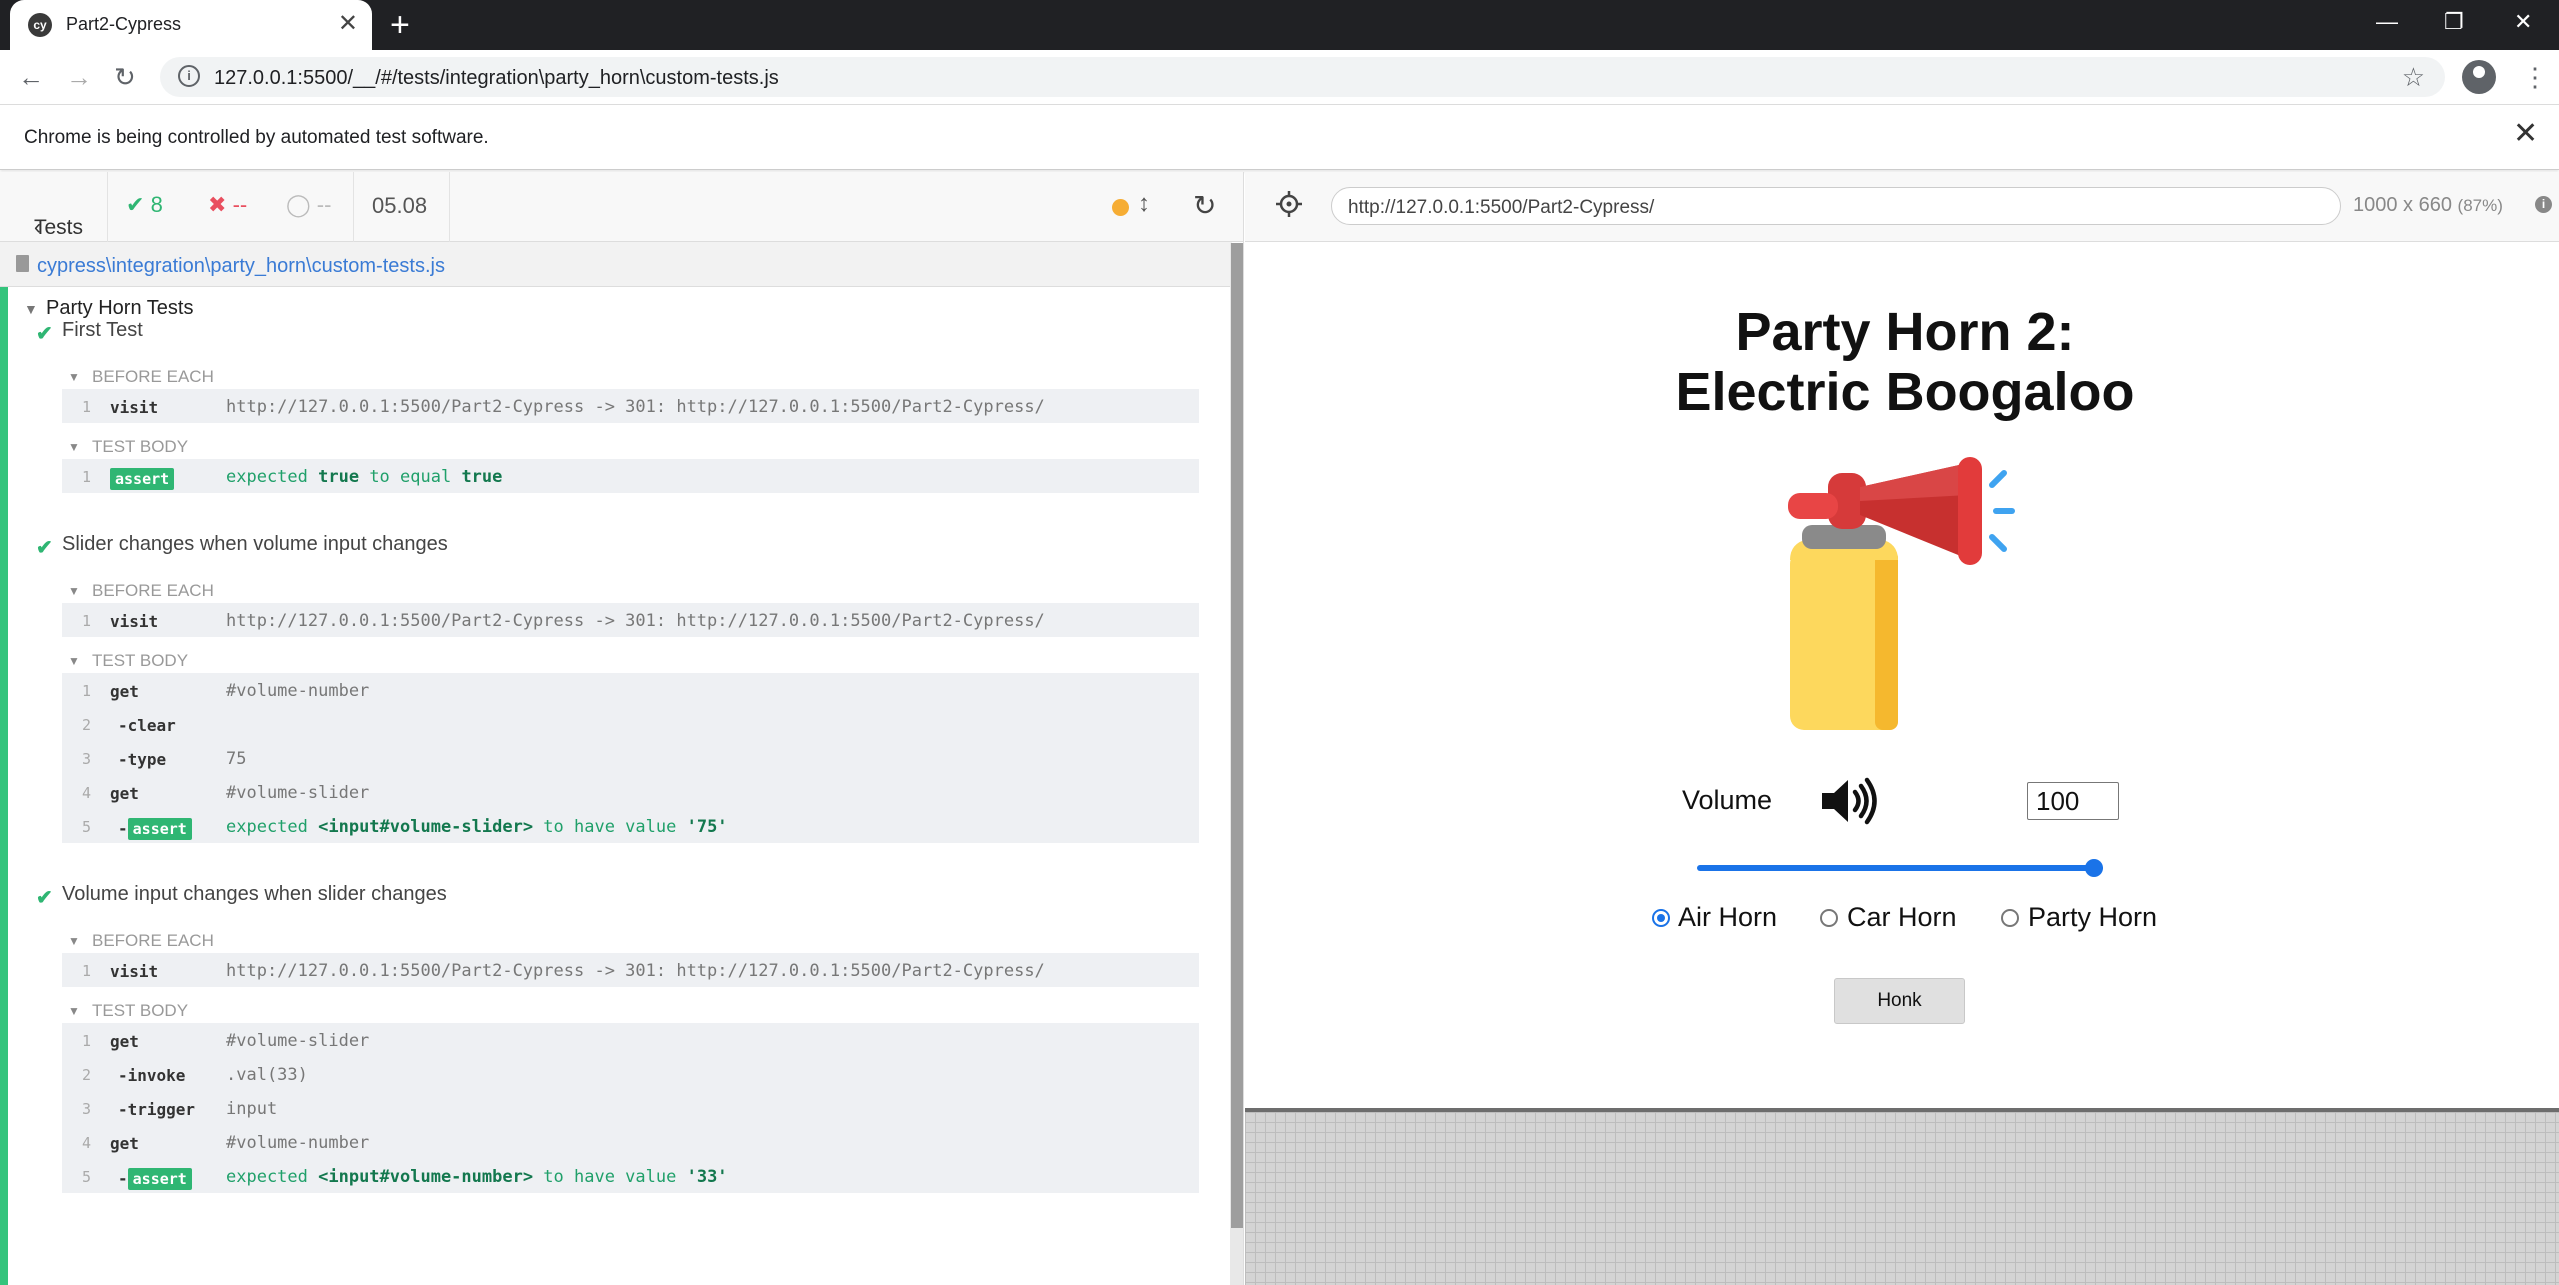  What do you see at coordinates (630, 1142) in the screenshot?
I see `command-row: 4 get #volume-number` at bounding box center [630, 1142].